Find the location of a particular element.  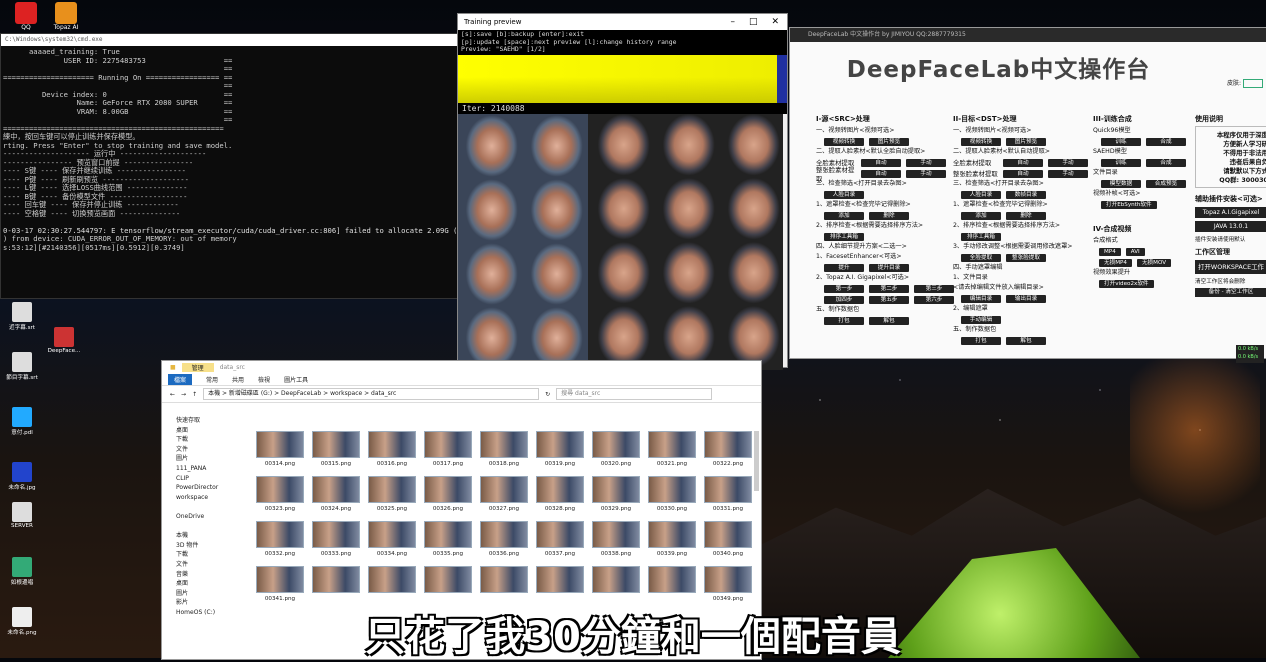

maximize-icon: □ is located at coordinates (753, 22).